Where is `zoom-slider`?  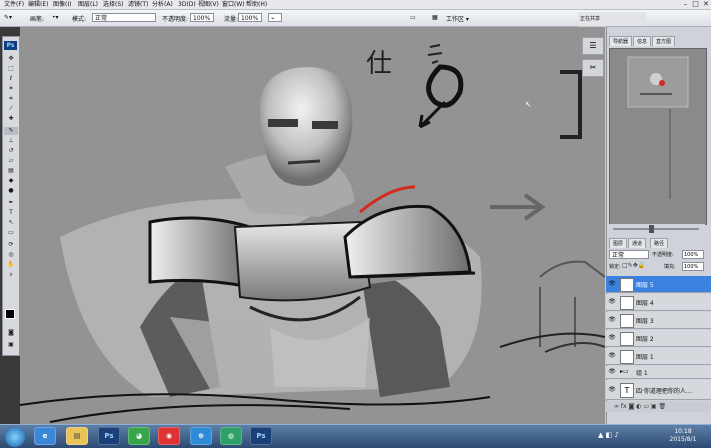
zoom-slider is located at coordinates (656, 229).